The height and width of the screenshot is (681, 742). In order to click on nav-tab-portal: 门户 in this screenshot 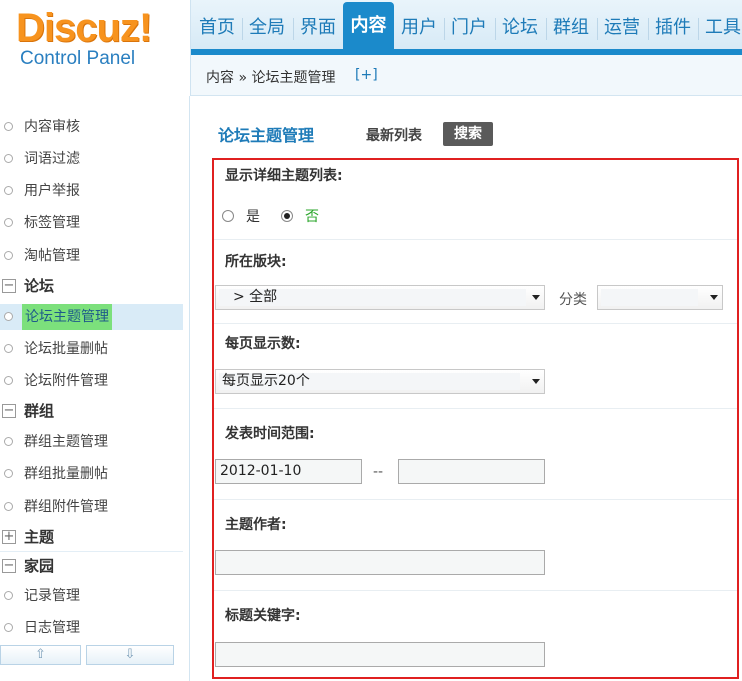, I will do `click(469, 30)`.